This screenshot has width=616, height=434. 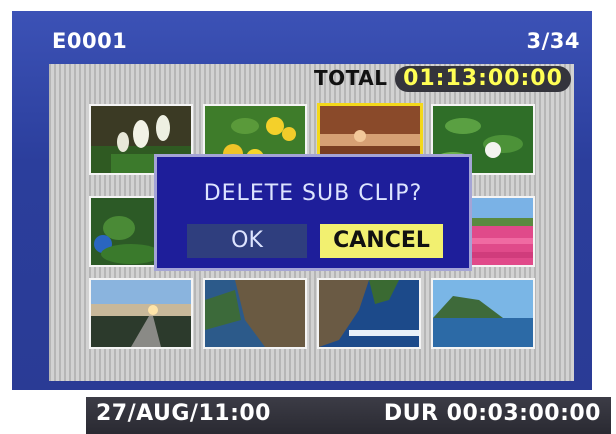 What do you see at coordinates (313, 193) in the screenshot?
I see `dialog-message: DELETE SUB CLIP?` at bounding box center [313, 193].